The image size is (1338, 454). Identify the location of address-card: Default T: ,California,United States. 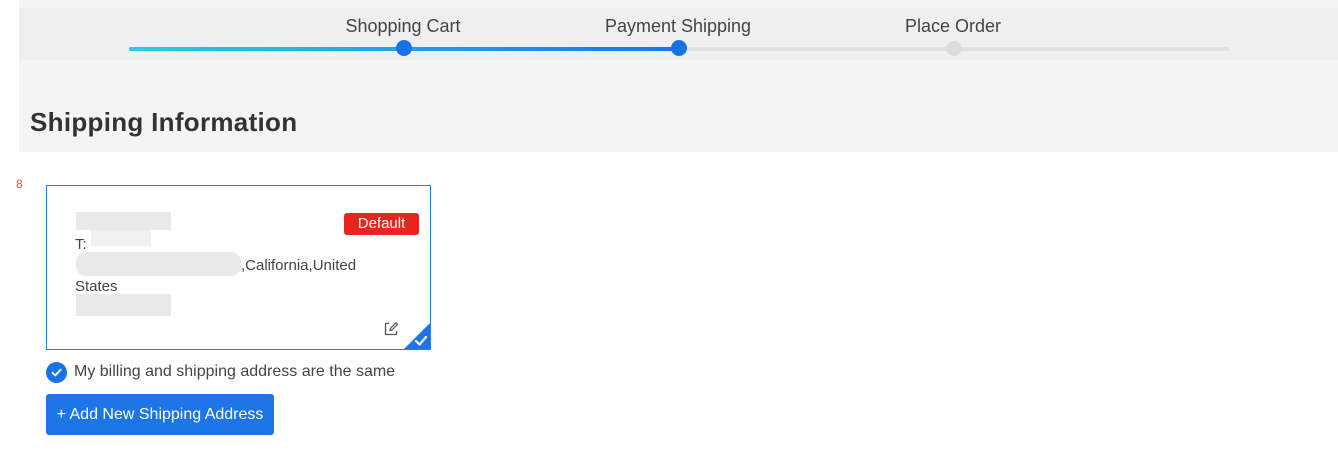
(238, 267).